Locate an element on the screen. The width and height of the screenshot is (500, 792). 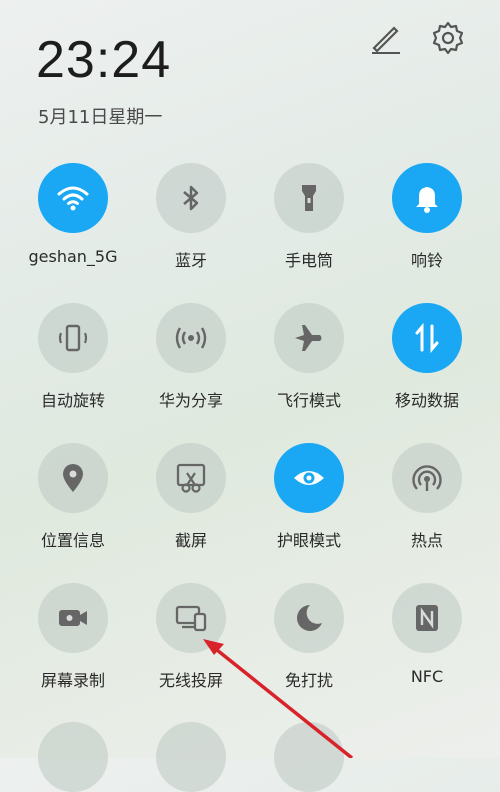
tile-wireless-projection: 无线投屏 is located at coordinates (191, 637).